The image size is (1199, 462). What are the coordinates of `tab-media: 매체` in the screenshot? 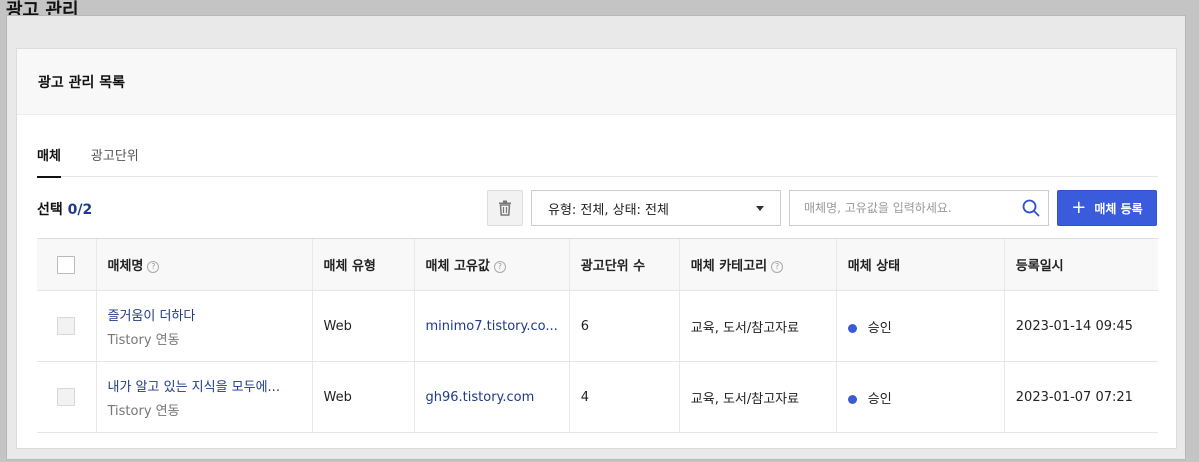 It's located at (49, 161).